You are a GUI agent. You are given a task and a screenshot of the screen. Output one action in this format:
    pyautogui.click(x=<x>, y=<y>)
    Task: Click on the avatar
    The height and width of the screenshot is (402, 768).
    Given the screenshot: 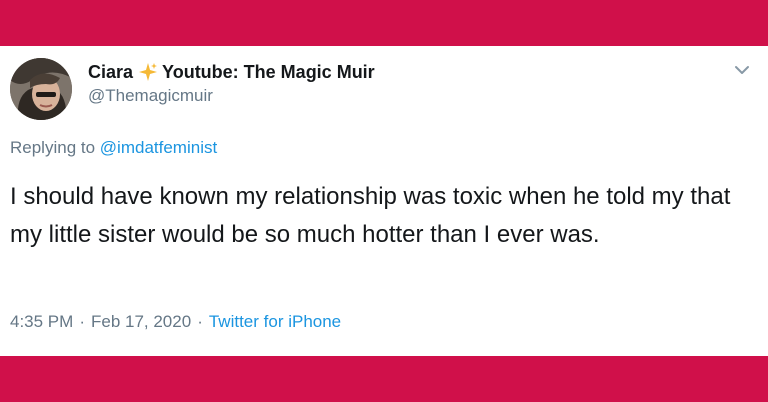 What is the action you would take?
    pyautogui.click(x=41, y=89)
    